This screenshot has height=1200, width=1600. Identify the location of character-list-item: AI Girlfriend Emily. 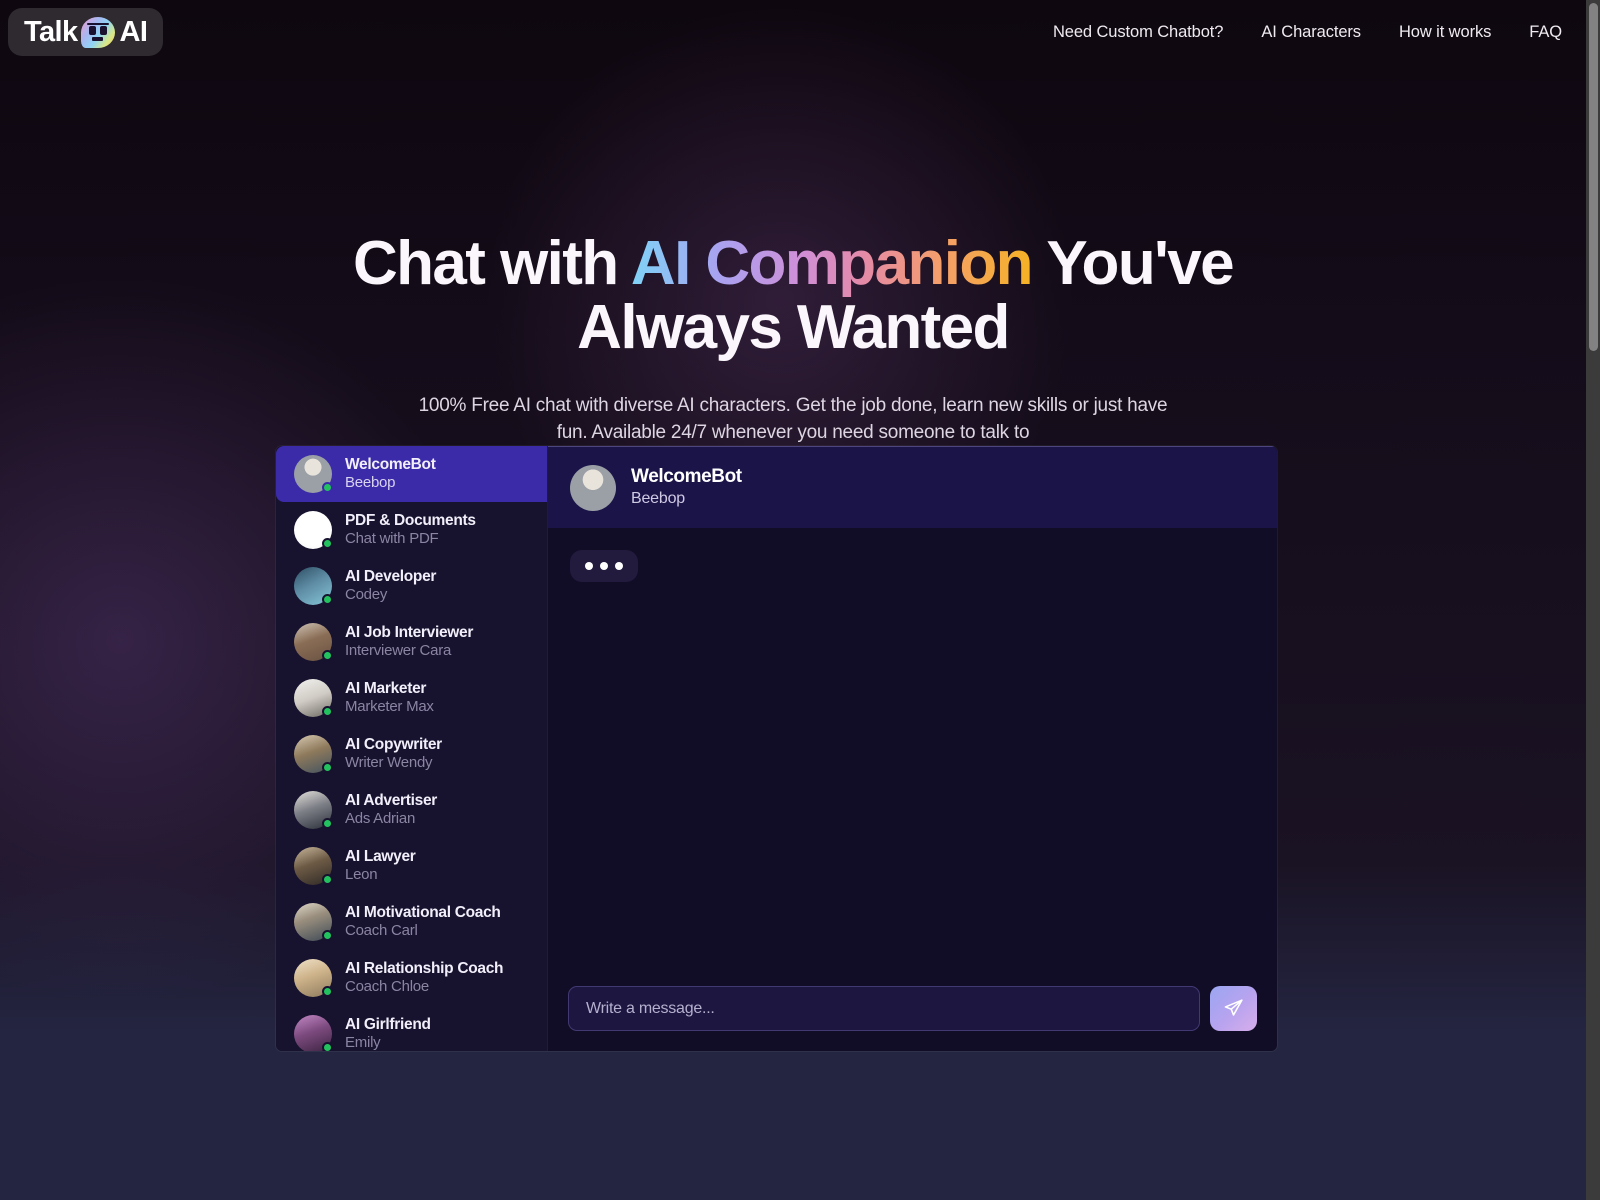
(411, 1028).